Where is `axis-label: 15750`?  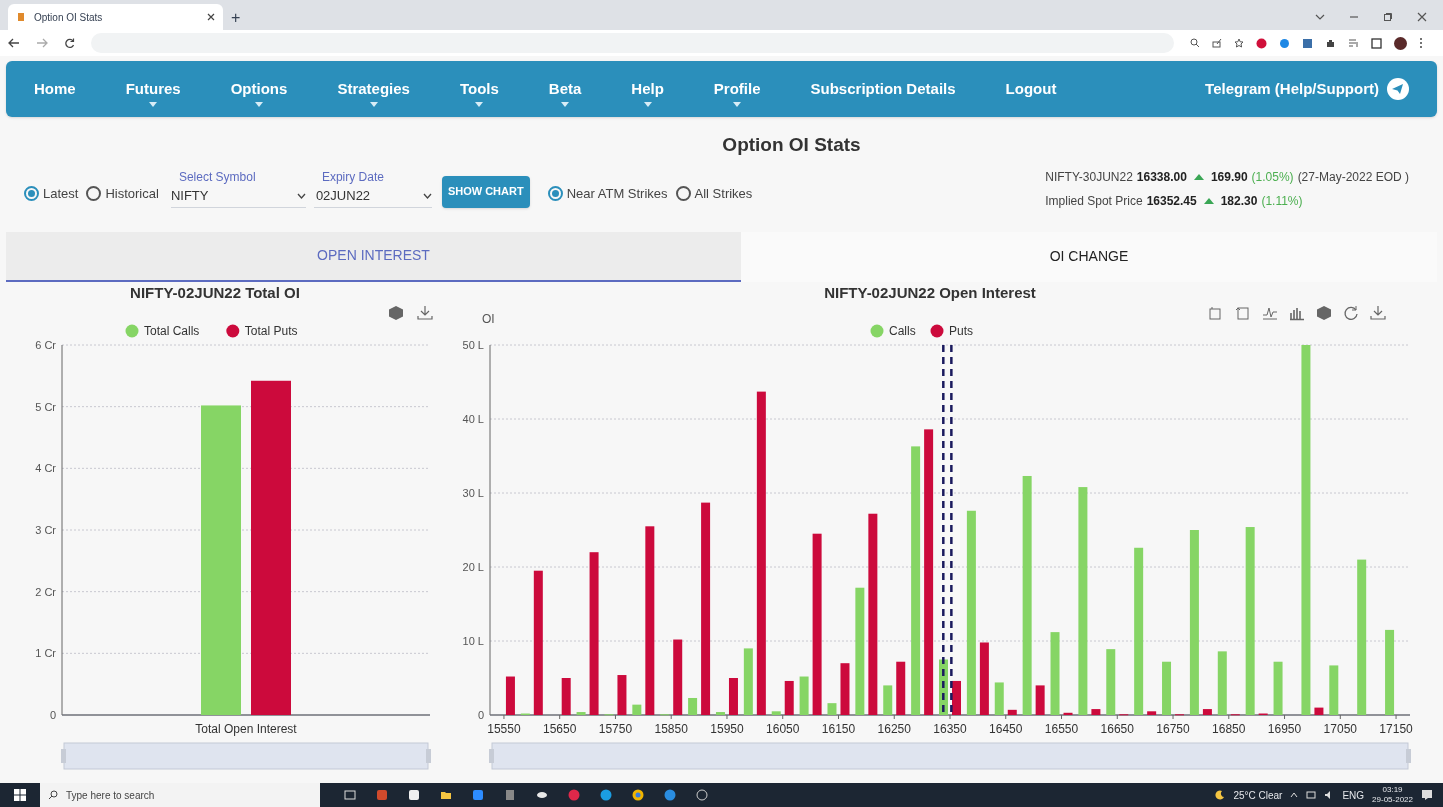 axis-label: 15750 is located at coordinates (615, 728).